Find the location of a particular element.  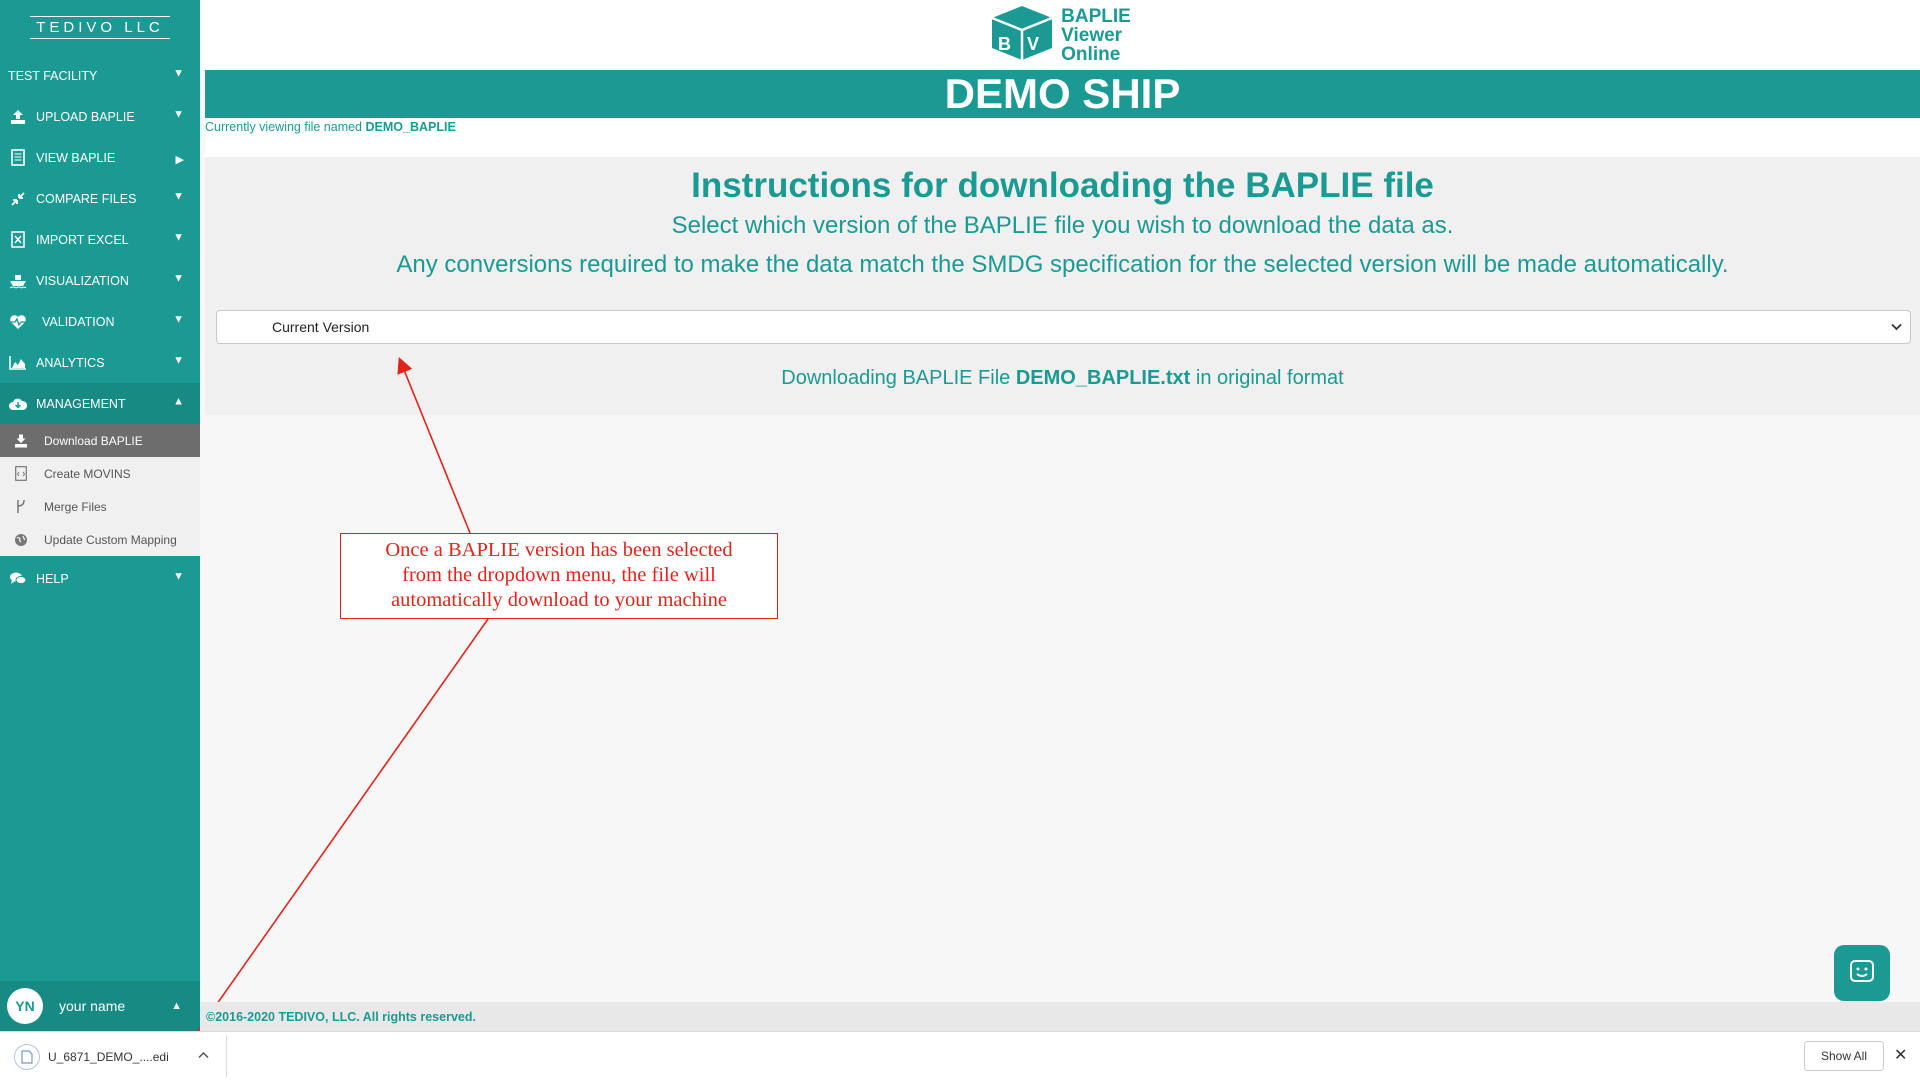

callout-line: automatically download to your machine is located at coordinates (559, 600).